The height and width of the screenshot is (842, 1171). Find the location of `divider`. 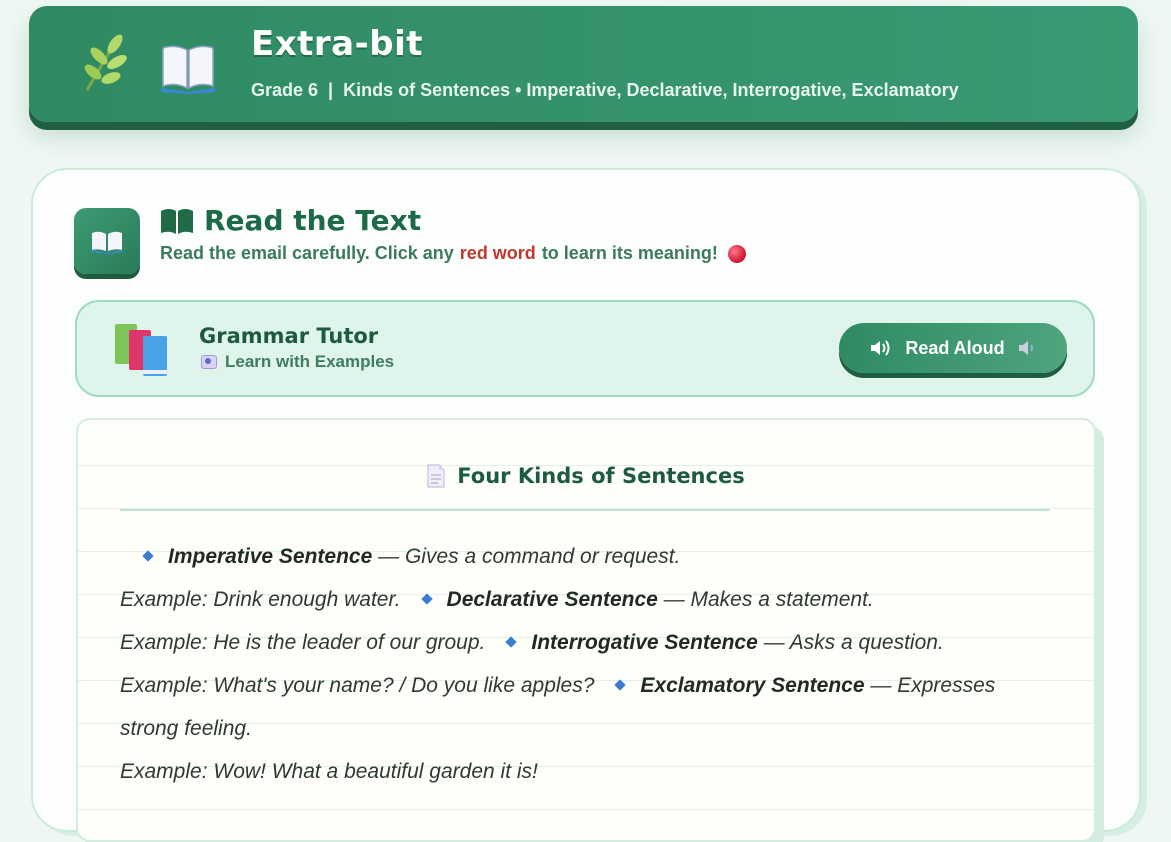

divider is located at coordinates (585, 510).